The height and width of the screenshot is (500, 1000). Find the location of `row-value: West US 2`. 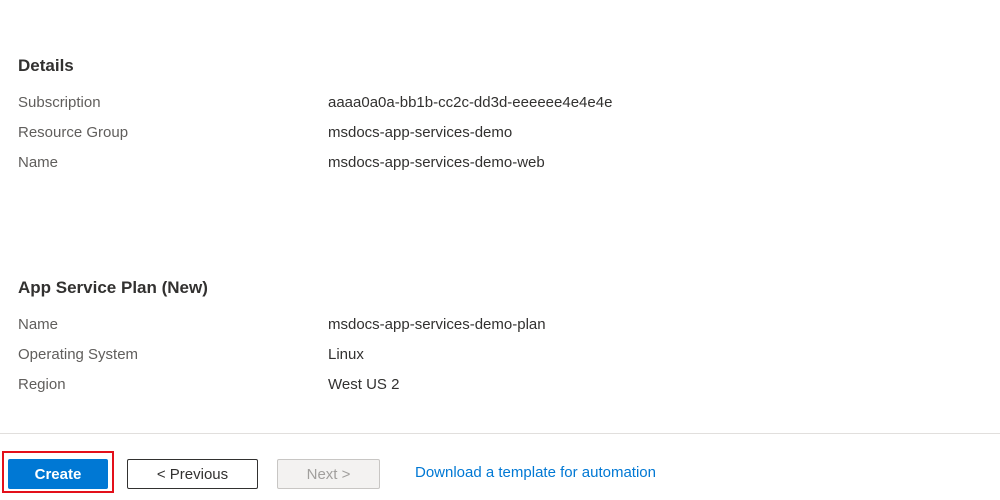

row-value: West US 2 is located at coordinates (364, 384).